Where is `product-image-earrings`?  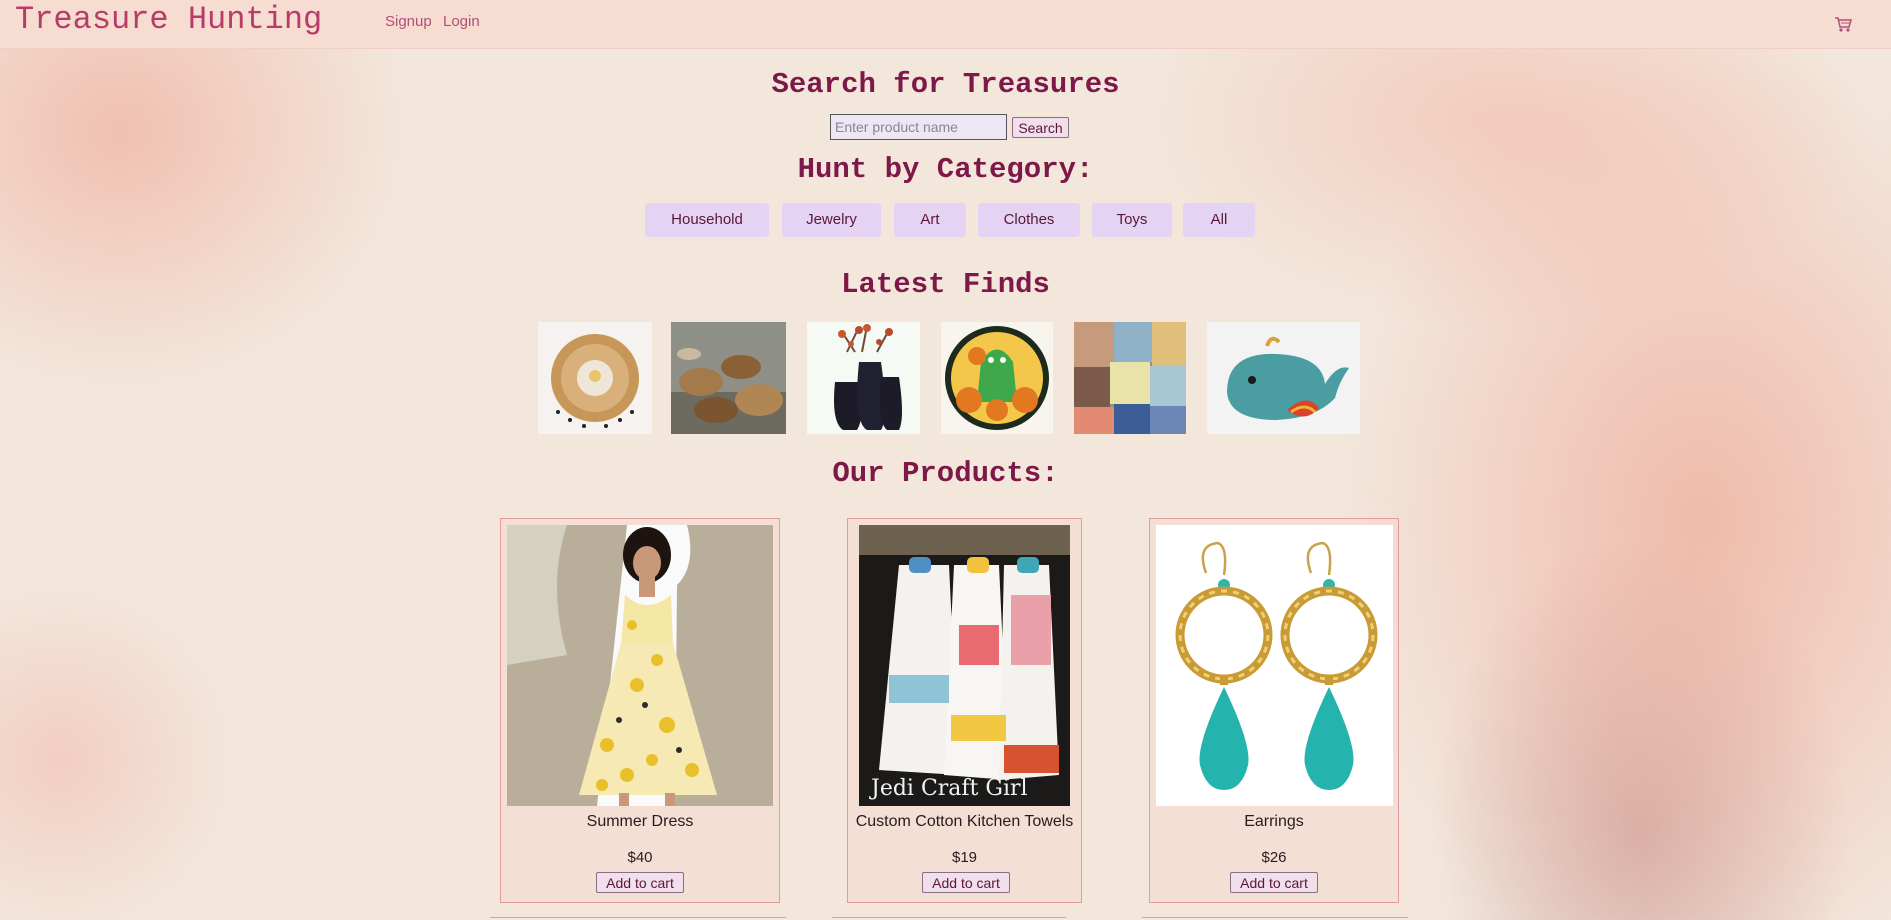
product-image-earrings is located at coordinates (1274, 665).